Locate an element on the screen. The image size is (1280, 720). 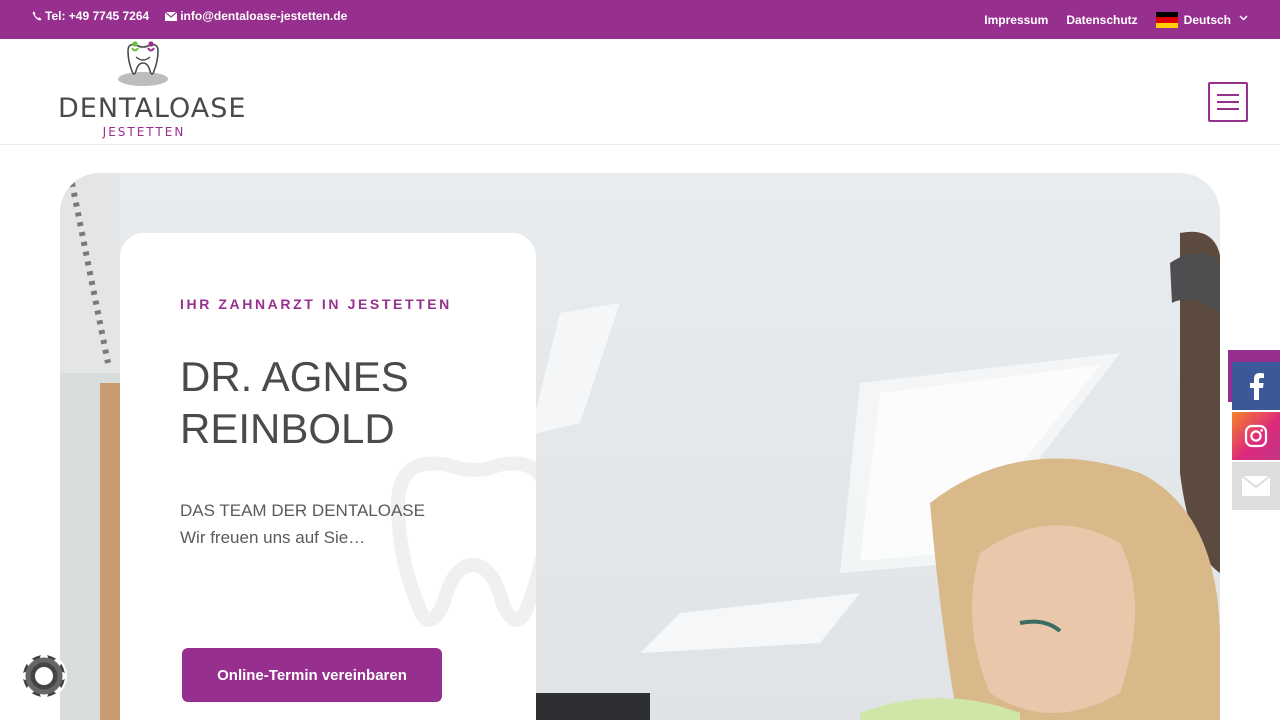
email-link: info@dentaloase-jestetten.de is located at coordinates (256, 16).